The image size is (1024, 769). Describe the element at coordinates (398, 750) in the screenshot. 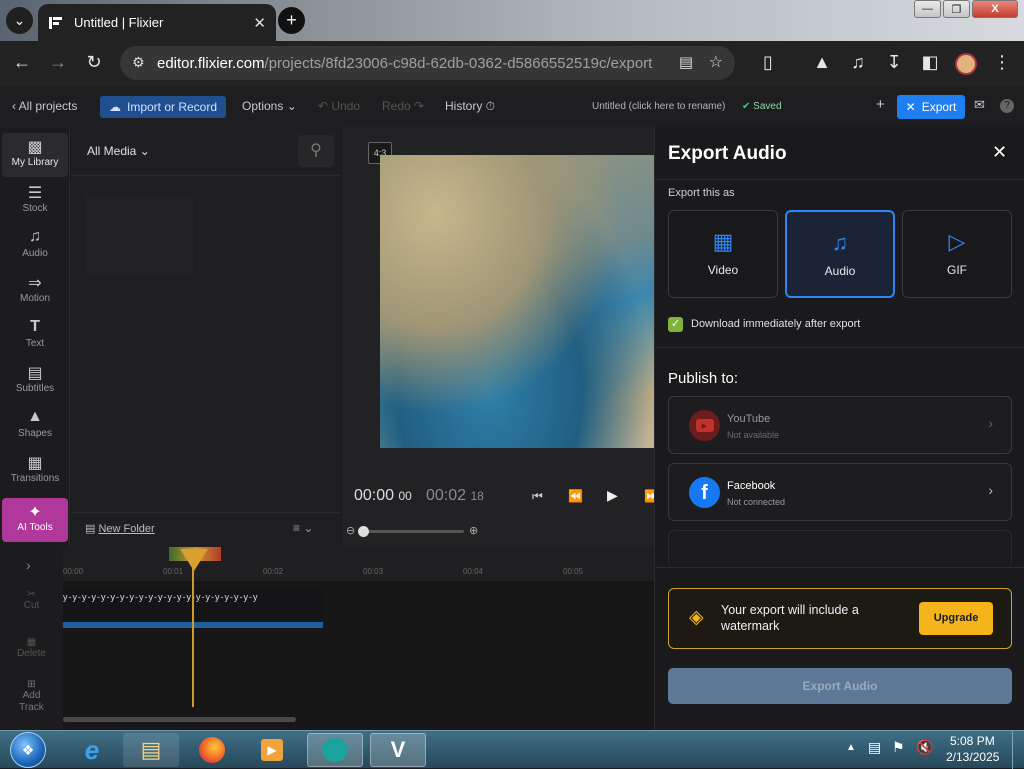

I see `taskbar-video-app: V` at that location.